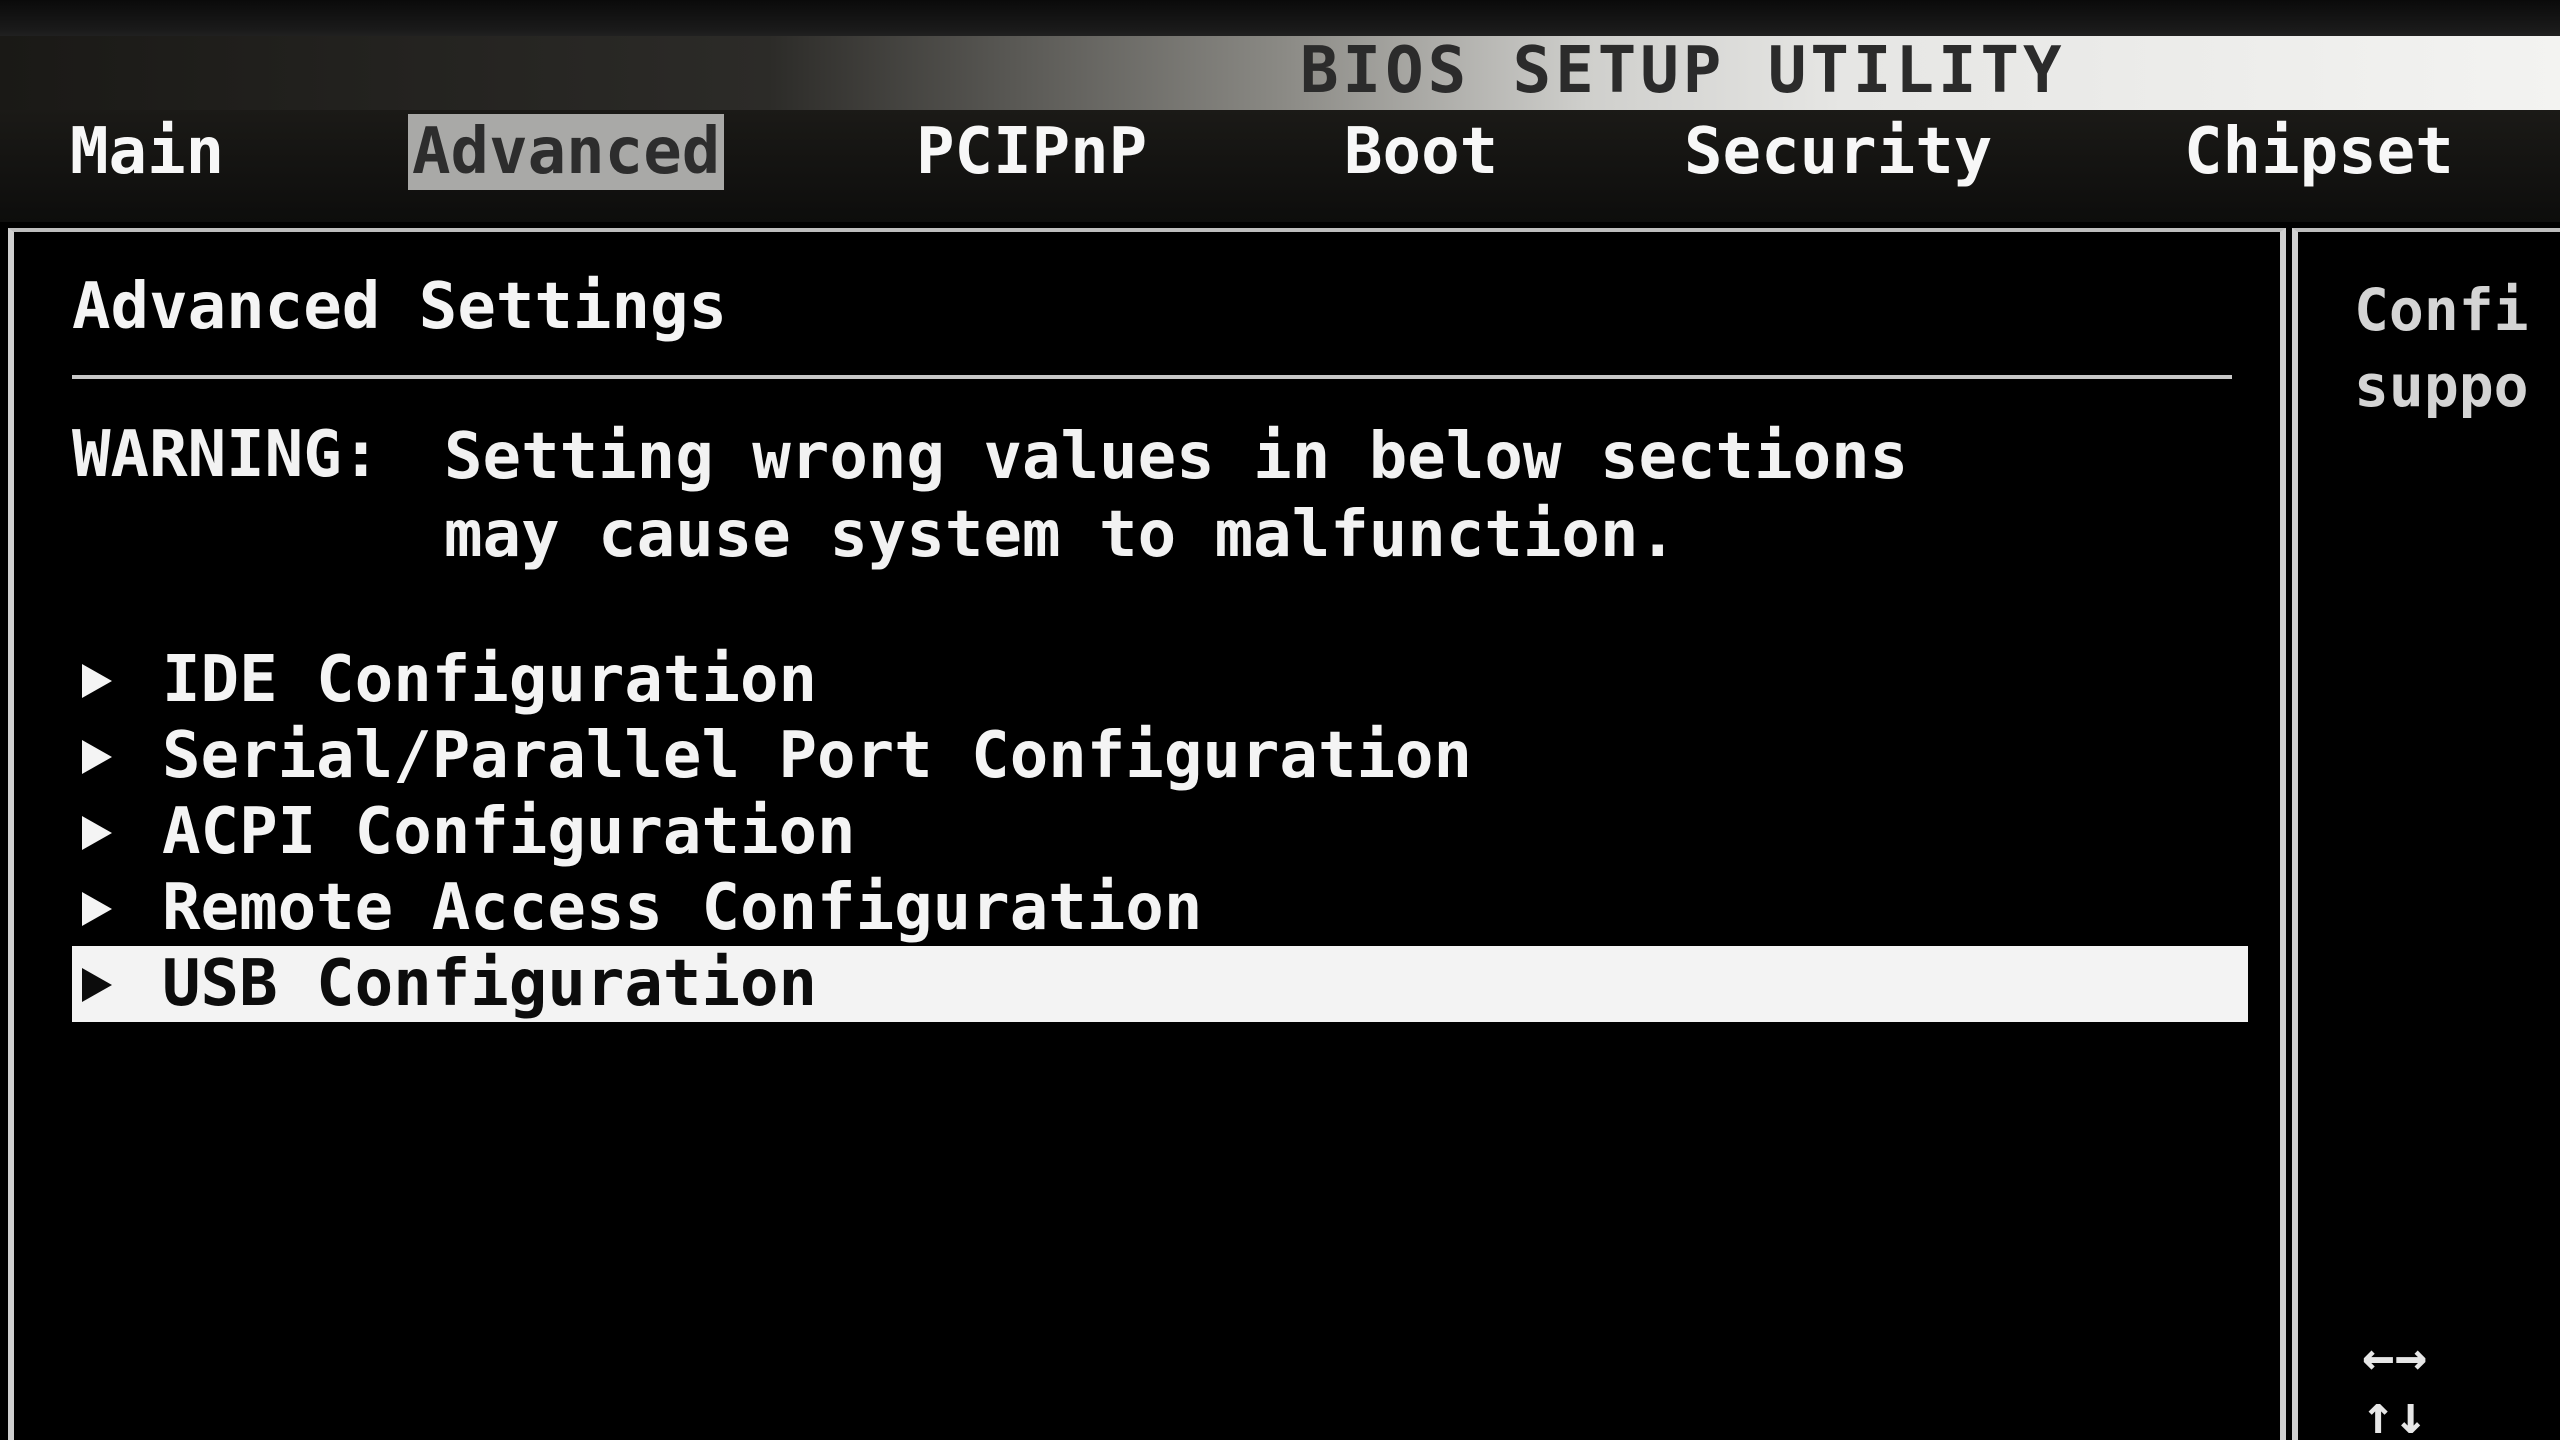  Describe the element at coordinates (490, 680) in the screenshot. I see `menu-item-label: IDE Configuration` at that location.